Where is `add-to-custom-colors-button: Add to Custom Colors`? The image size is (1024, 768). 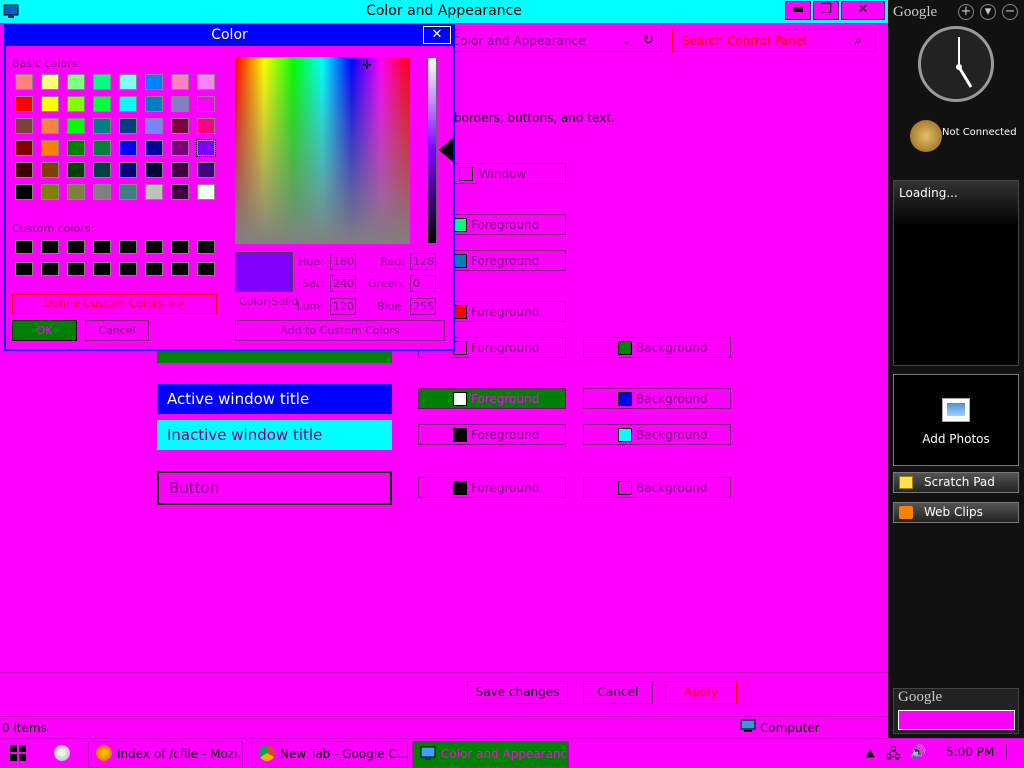
add-to-custom-colors-button: Add to Custom Colors is located at coordinates (340, 330).